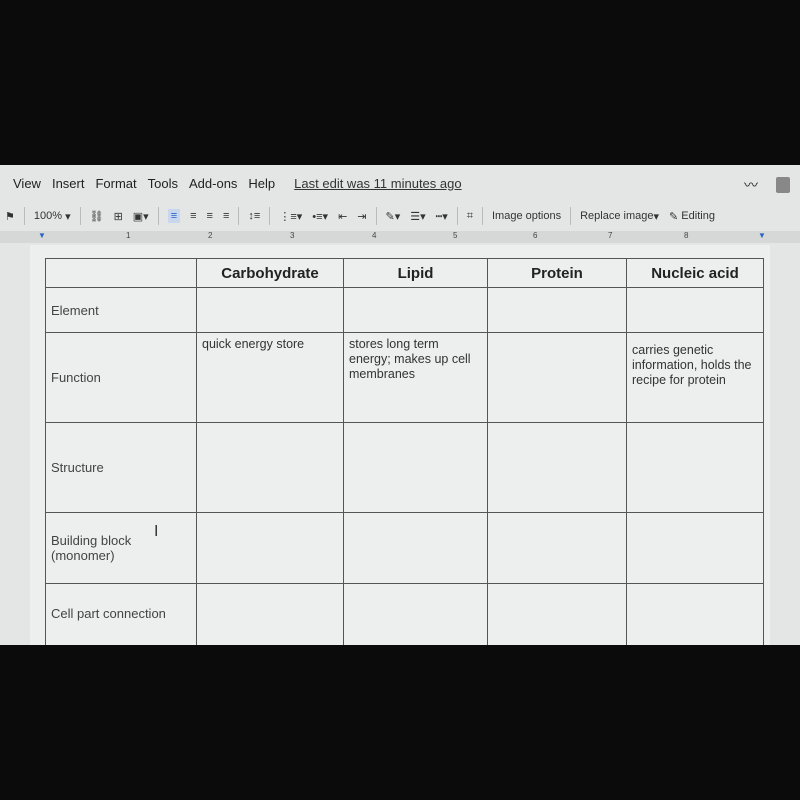  Describe the element at coordinates (118, 216) in the screenshot. I see `add-comment-icon: ⊞` at that location.